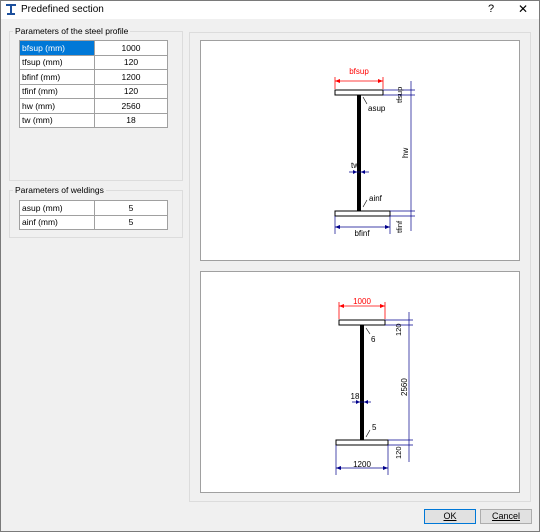 The height and width of the screenshot is (532, 540). I want to click on close-button: ✕, so click(523, 9).